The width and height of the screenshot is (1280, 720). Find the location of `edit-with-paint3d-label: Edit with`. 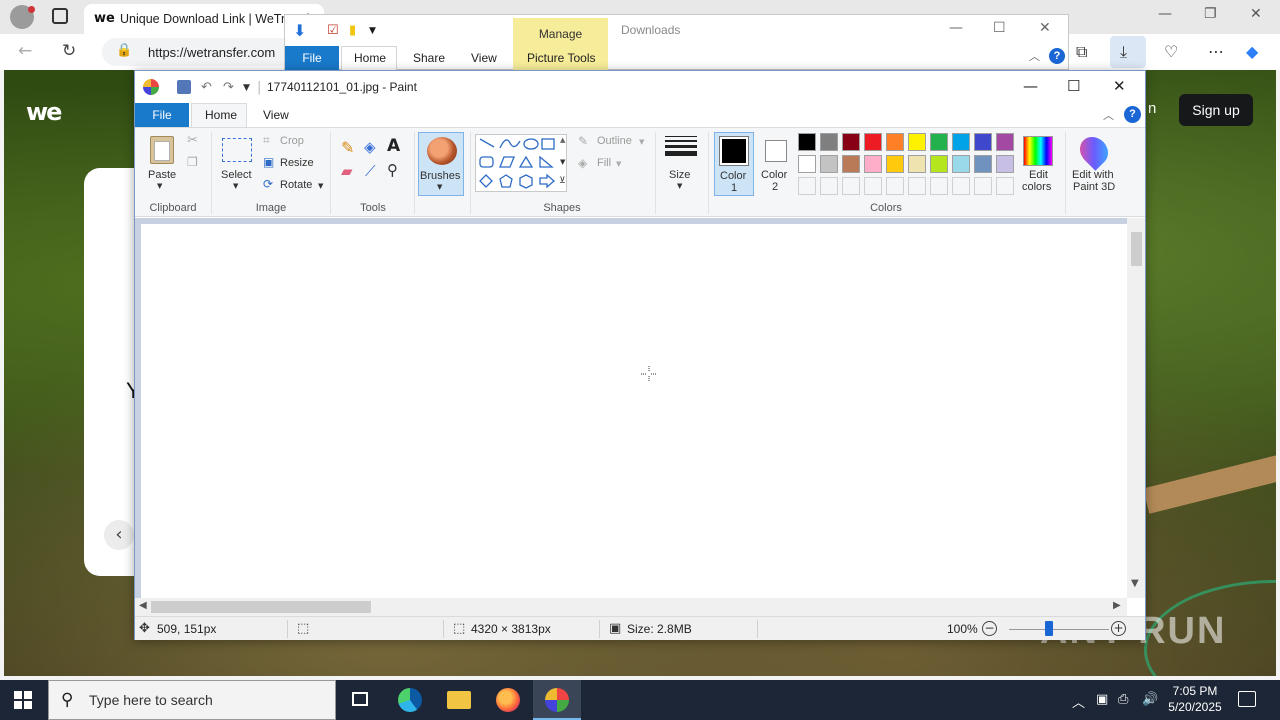

edit-with-paint3d-label: Edit with is located at coordinates (1093, 175).